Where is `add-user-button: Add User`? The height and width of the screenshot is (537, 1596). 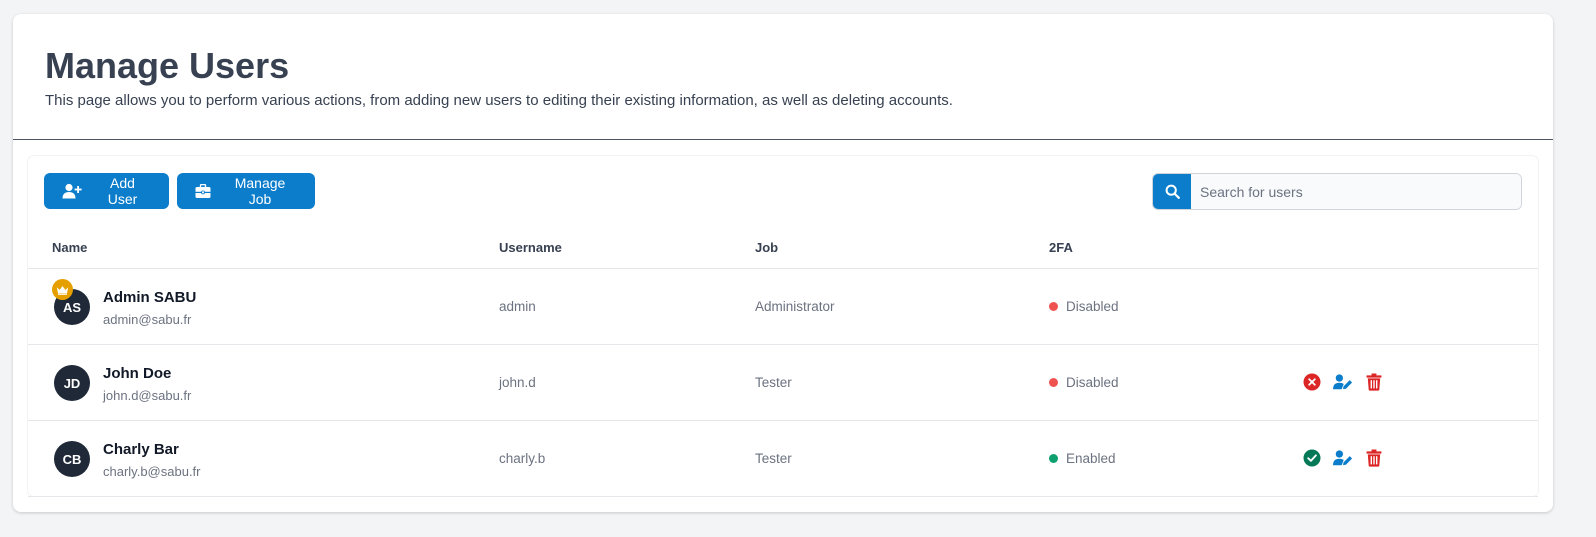 add-user-button: Add User is located at coordinates (106, 191).